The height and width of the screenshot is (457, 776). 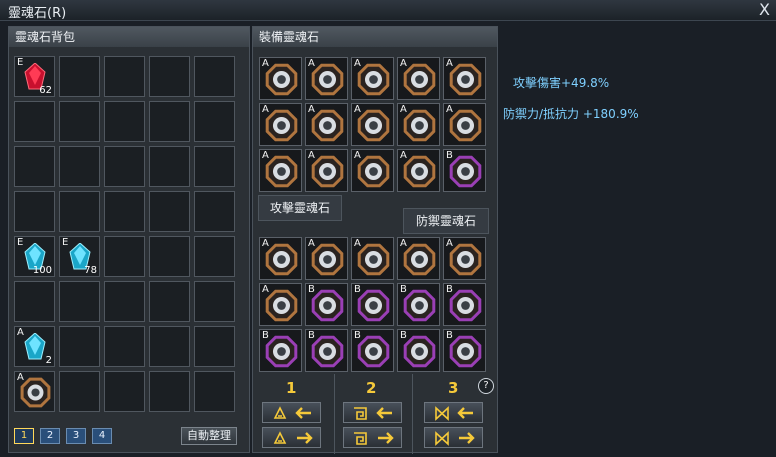 I want to click on bag-page-3: 3, so click(x=76, y=436).